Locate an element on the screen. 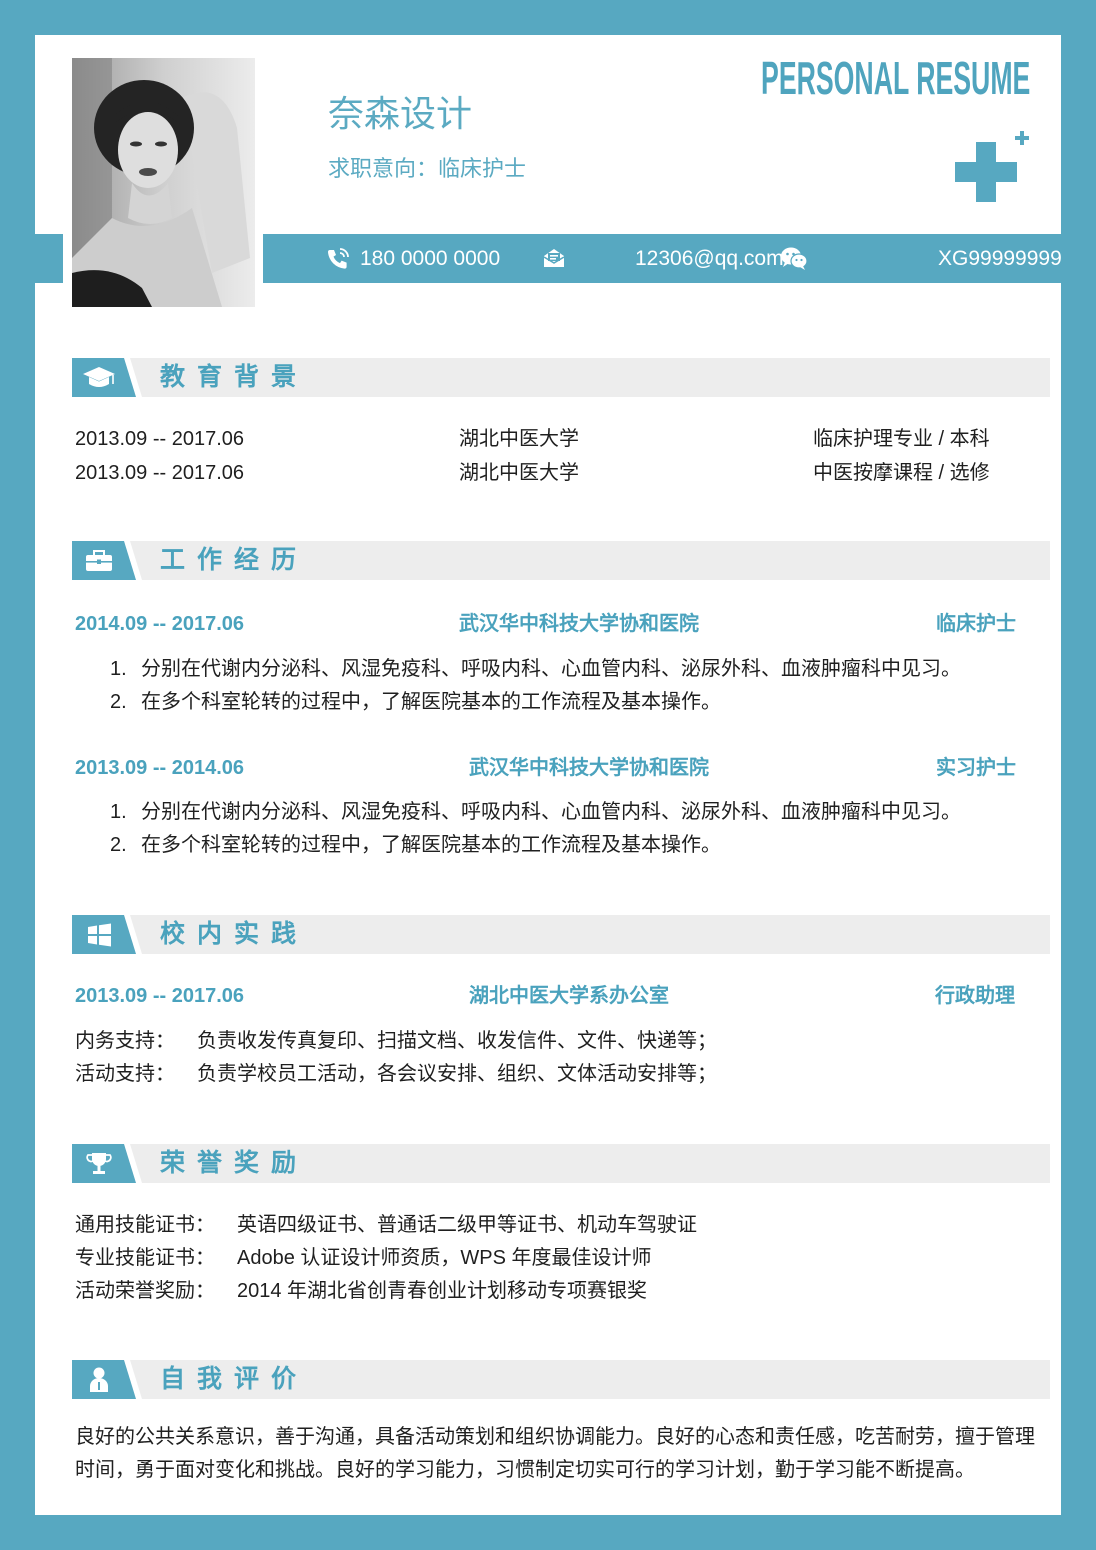  honor-row: 专业技能证书： Adobe 认证设计师资质，WPS 年度最佳设计师 is located at coordinates (548, 1258).